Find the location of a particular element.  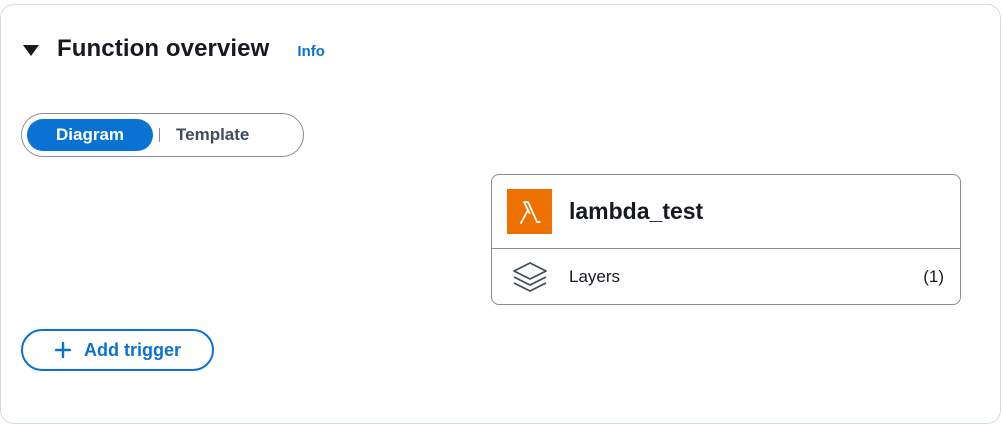

layers-count: (1) is located at coordinates (933, 276).